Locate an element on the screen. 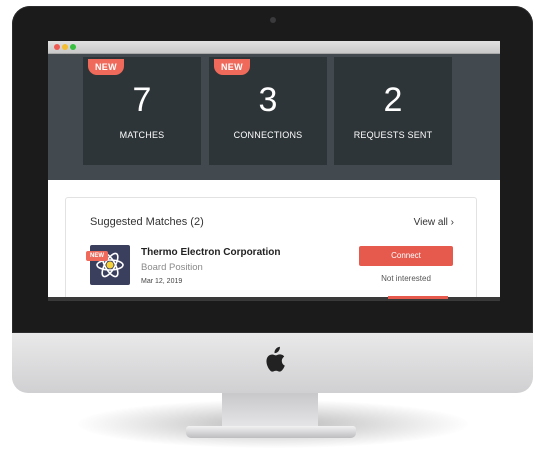 This screenshot has height=456, width=537. minimize-window-icon is located at coordinates (65, 47).